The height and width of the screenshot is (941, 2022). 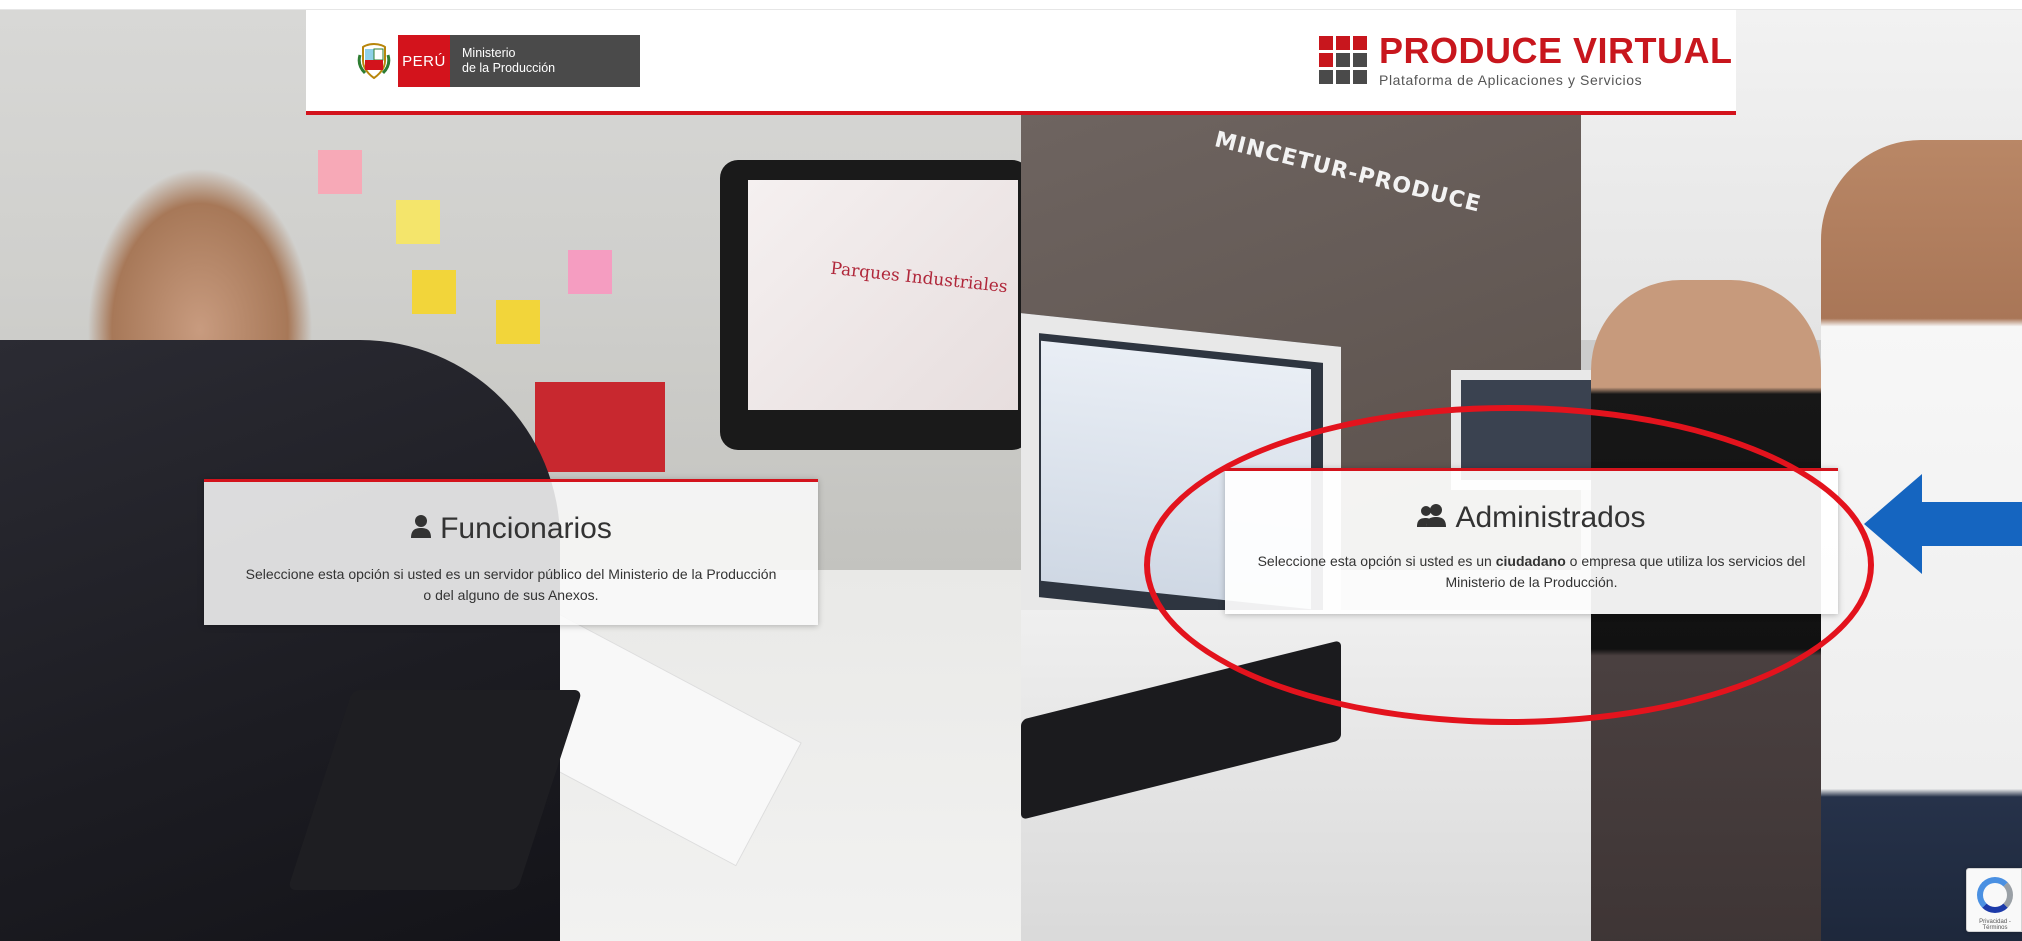 I want to click on top-strip, so click(x=1011, y=5).